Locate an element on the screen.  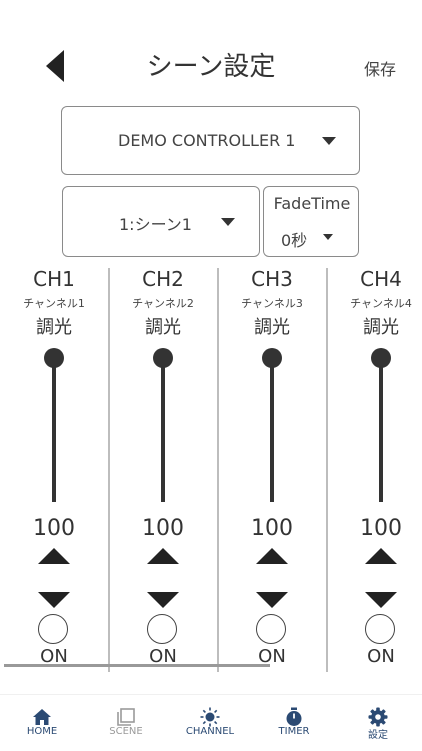
home-icon is located at coordinates (42, 717).